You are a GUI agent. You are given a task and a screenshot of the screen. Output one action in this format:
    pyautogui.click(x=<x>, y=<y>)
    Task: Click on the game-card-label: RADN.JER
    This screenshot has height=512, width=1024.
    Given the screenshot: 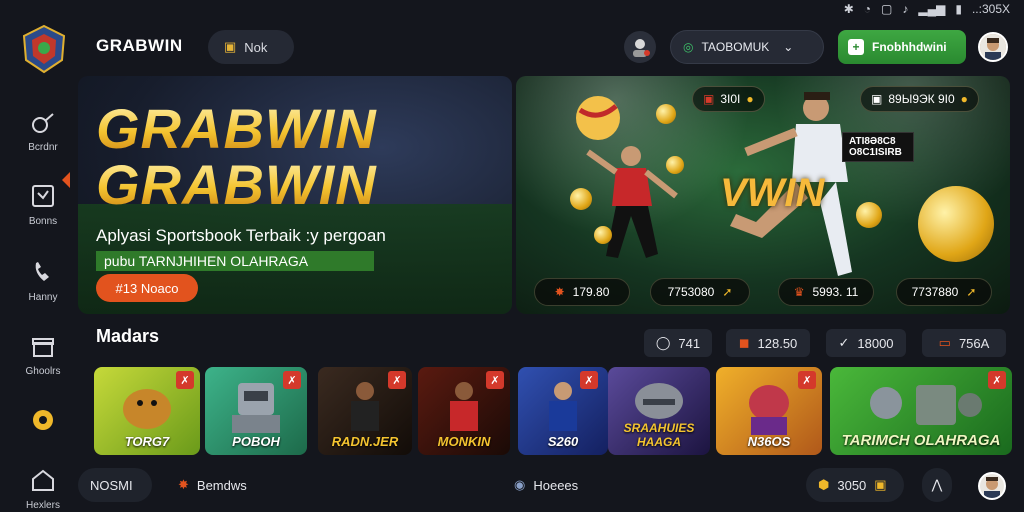 What is the action you would take?
    pyautogui.click(x=365, y=441)
    